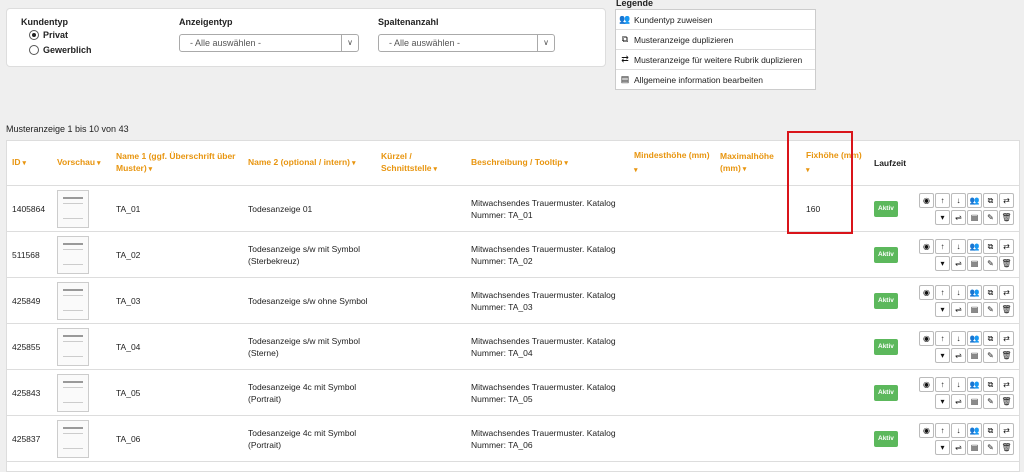 This screenshot has width=1024, height=472. Describe the element at coordinates (684, 39) in the screenshot. I see `legend-label: Musteranzeige duplizieren` at that location.